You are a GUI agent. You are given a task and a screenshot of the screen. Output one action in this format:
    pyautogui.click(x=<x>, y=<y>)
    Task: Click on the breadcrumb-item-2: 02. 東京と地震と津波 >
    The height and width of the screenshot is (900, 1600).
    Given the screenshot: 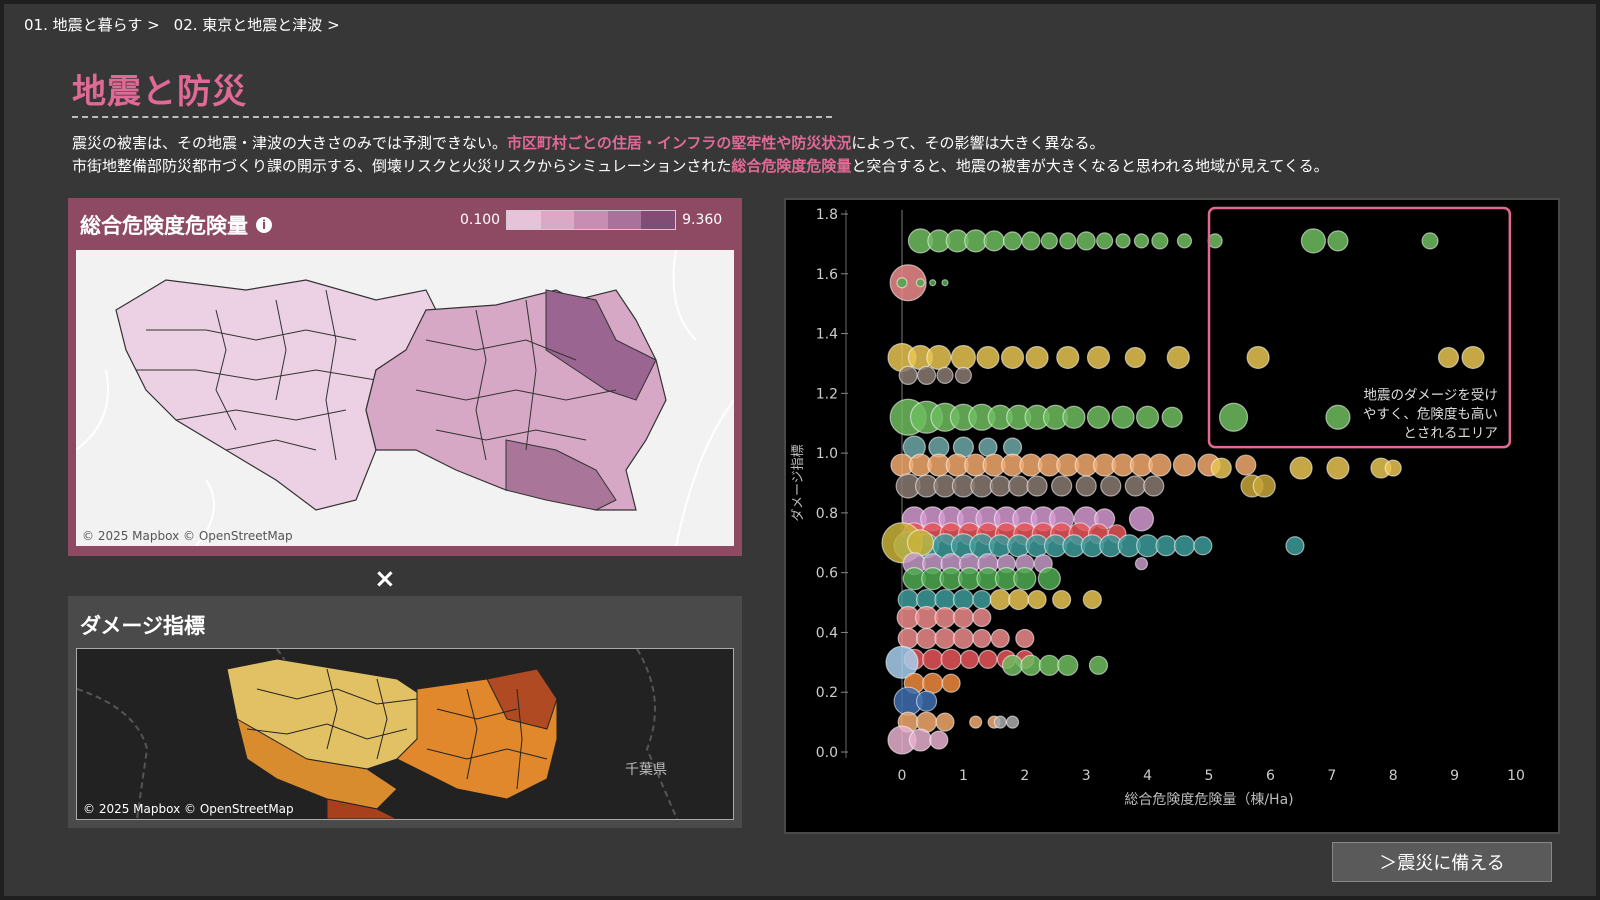 What is the action you would take?
    pyautogui.click(x=257, y=24)
    